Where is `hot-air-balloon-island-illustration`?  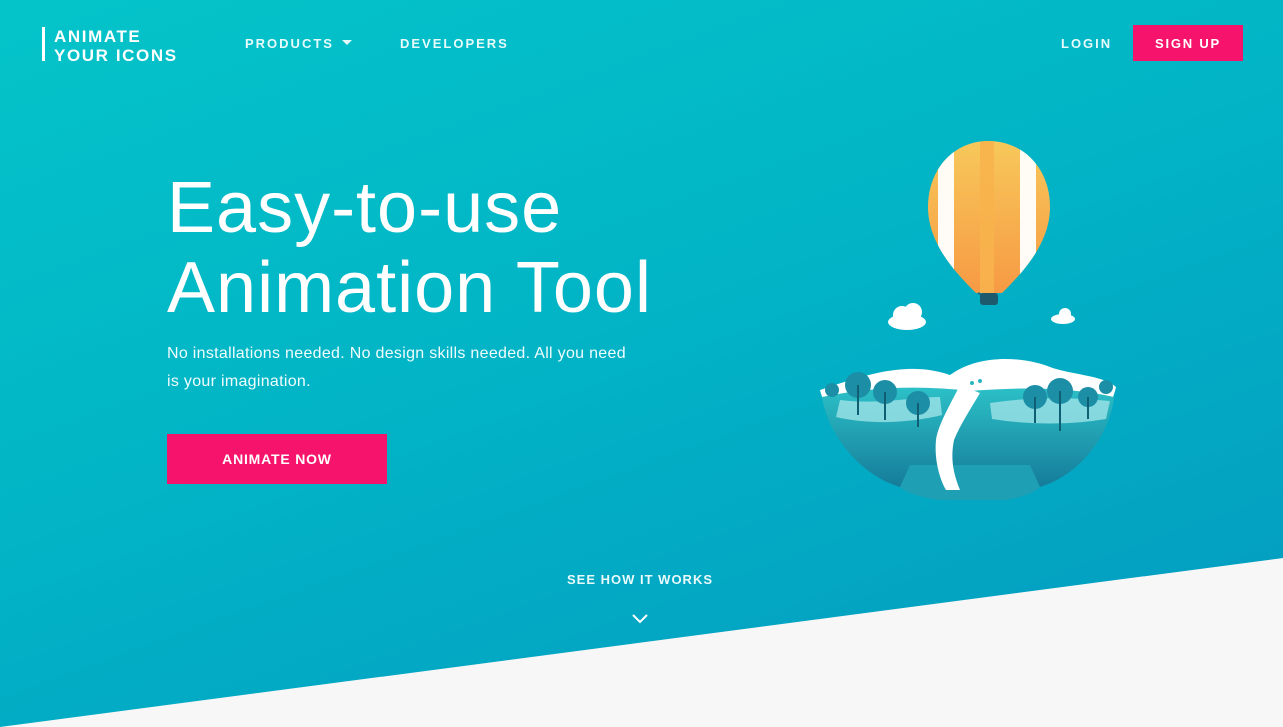 hot-air-balloon-island-illustration is located at coordinates (968, 320).